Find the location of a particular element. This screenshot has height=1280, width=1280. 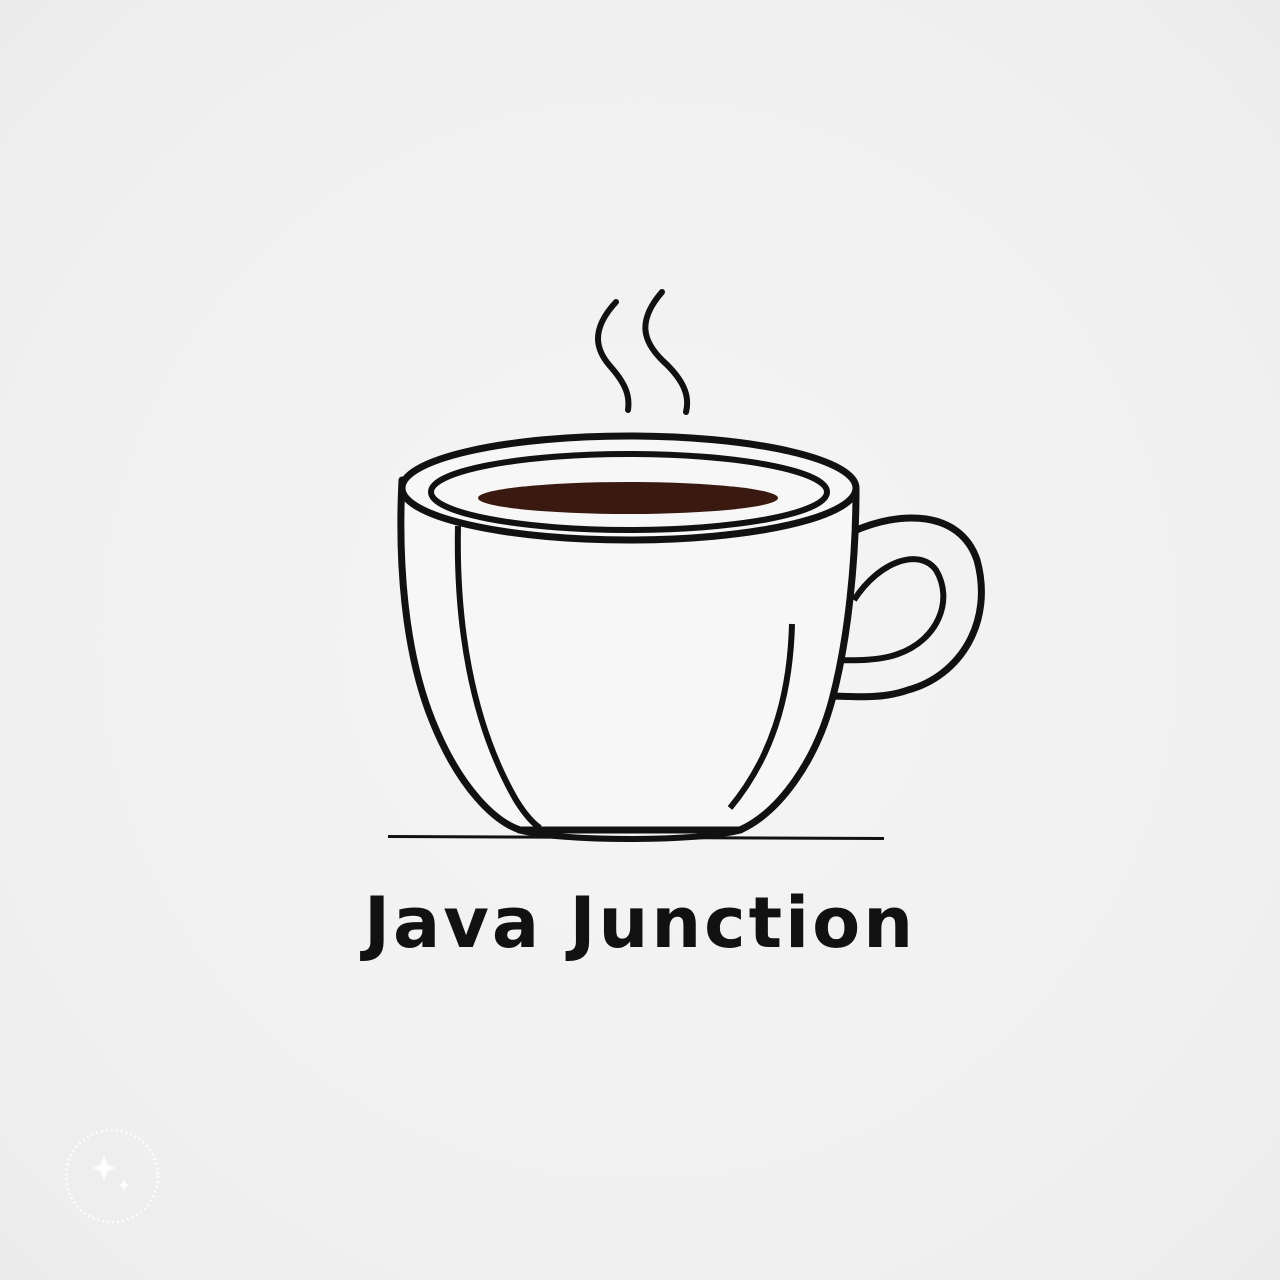

brand-name: Java Junction is located at coordinates (640, 923).